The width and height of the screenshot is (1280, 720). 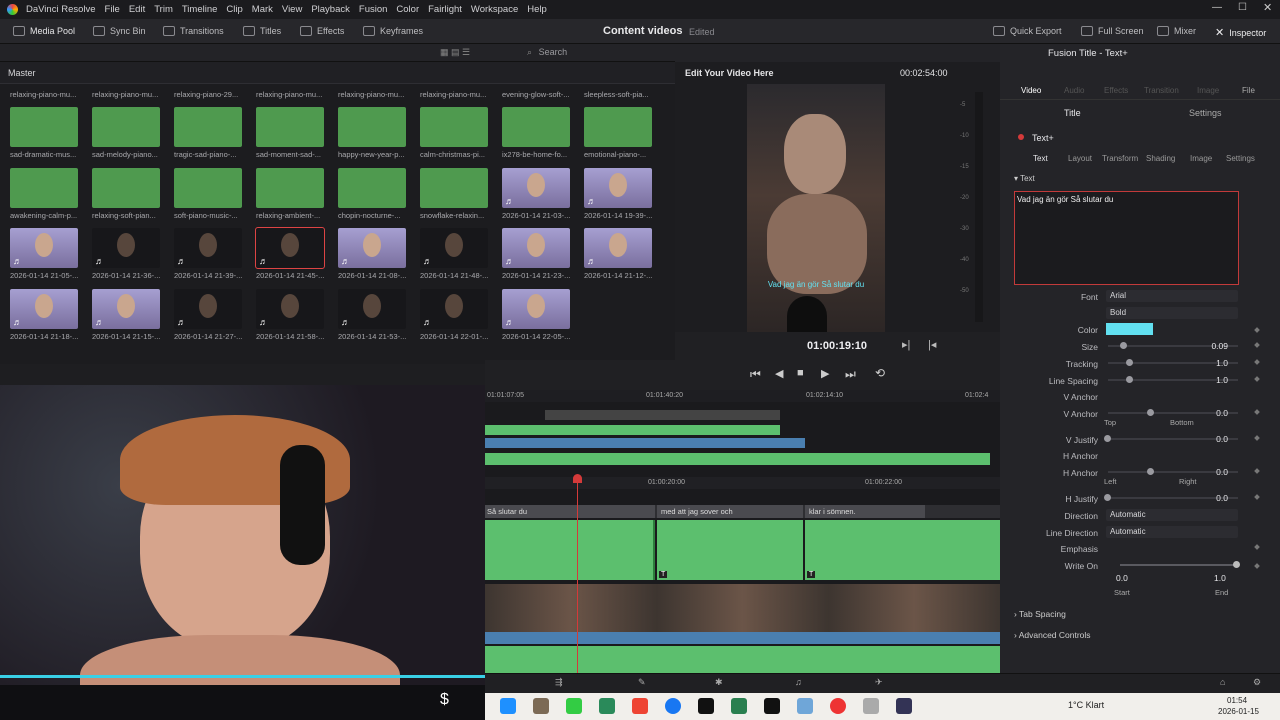 What do you see at coordinates (1116, 90) in the screenshot?
I see `tab-effects: Effects` at bounding box center [1116, 90].